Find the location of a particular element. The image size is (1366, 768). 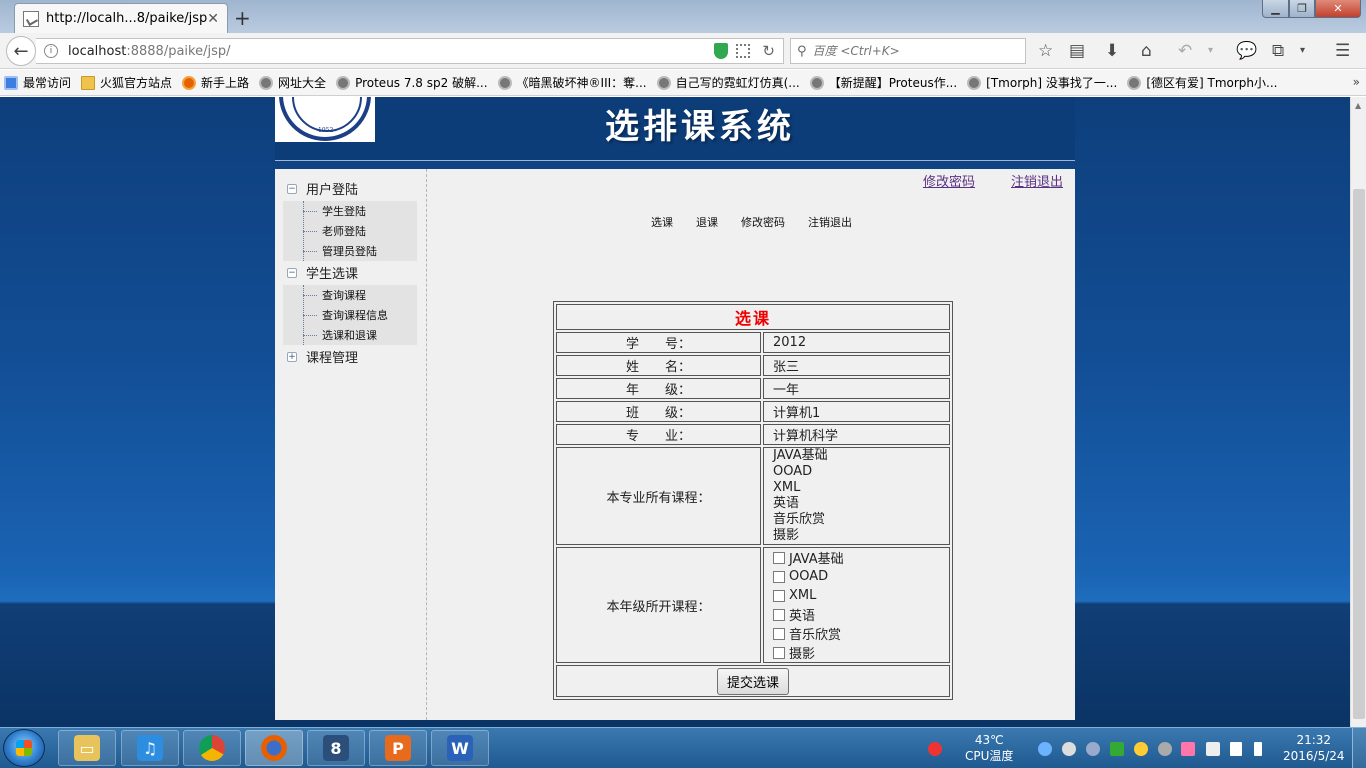

bookmark-item: 最常访问 is located at coordinates (37, 82).